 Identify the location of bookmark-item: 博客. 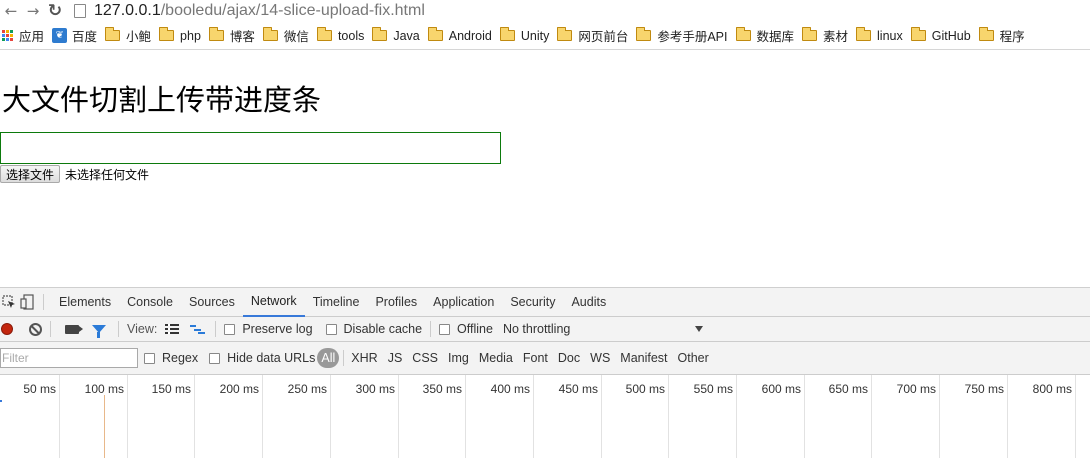
(233, 36).